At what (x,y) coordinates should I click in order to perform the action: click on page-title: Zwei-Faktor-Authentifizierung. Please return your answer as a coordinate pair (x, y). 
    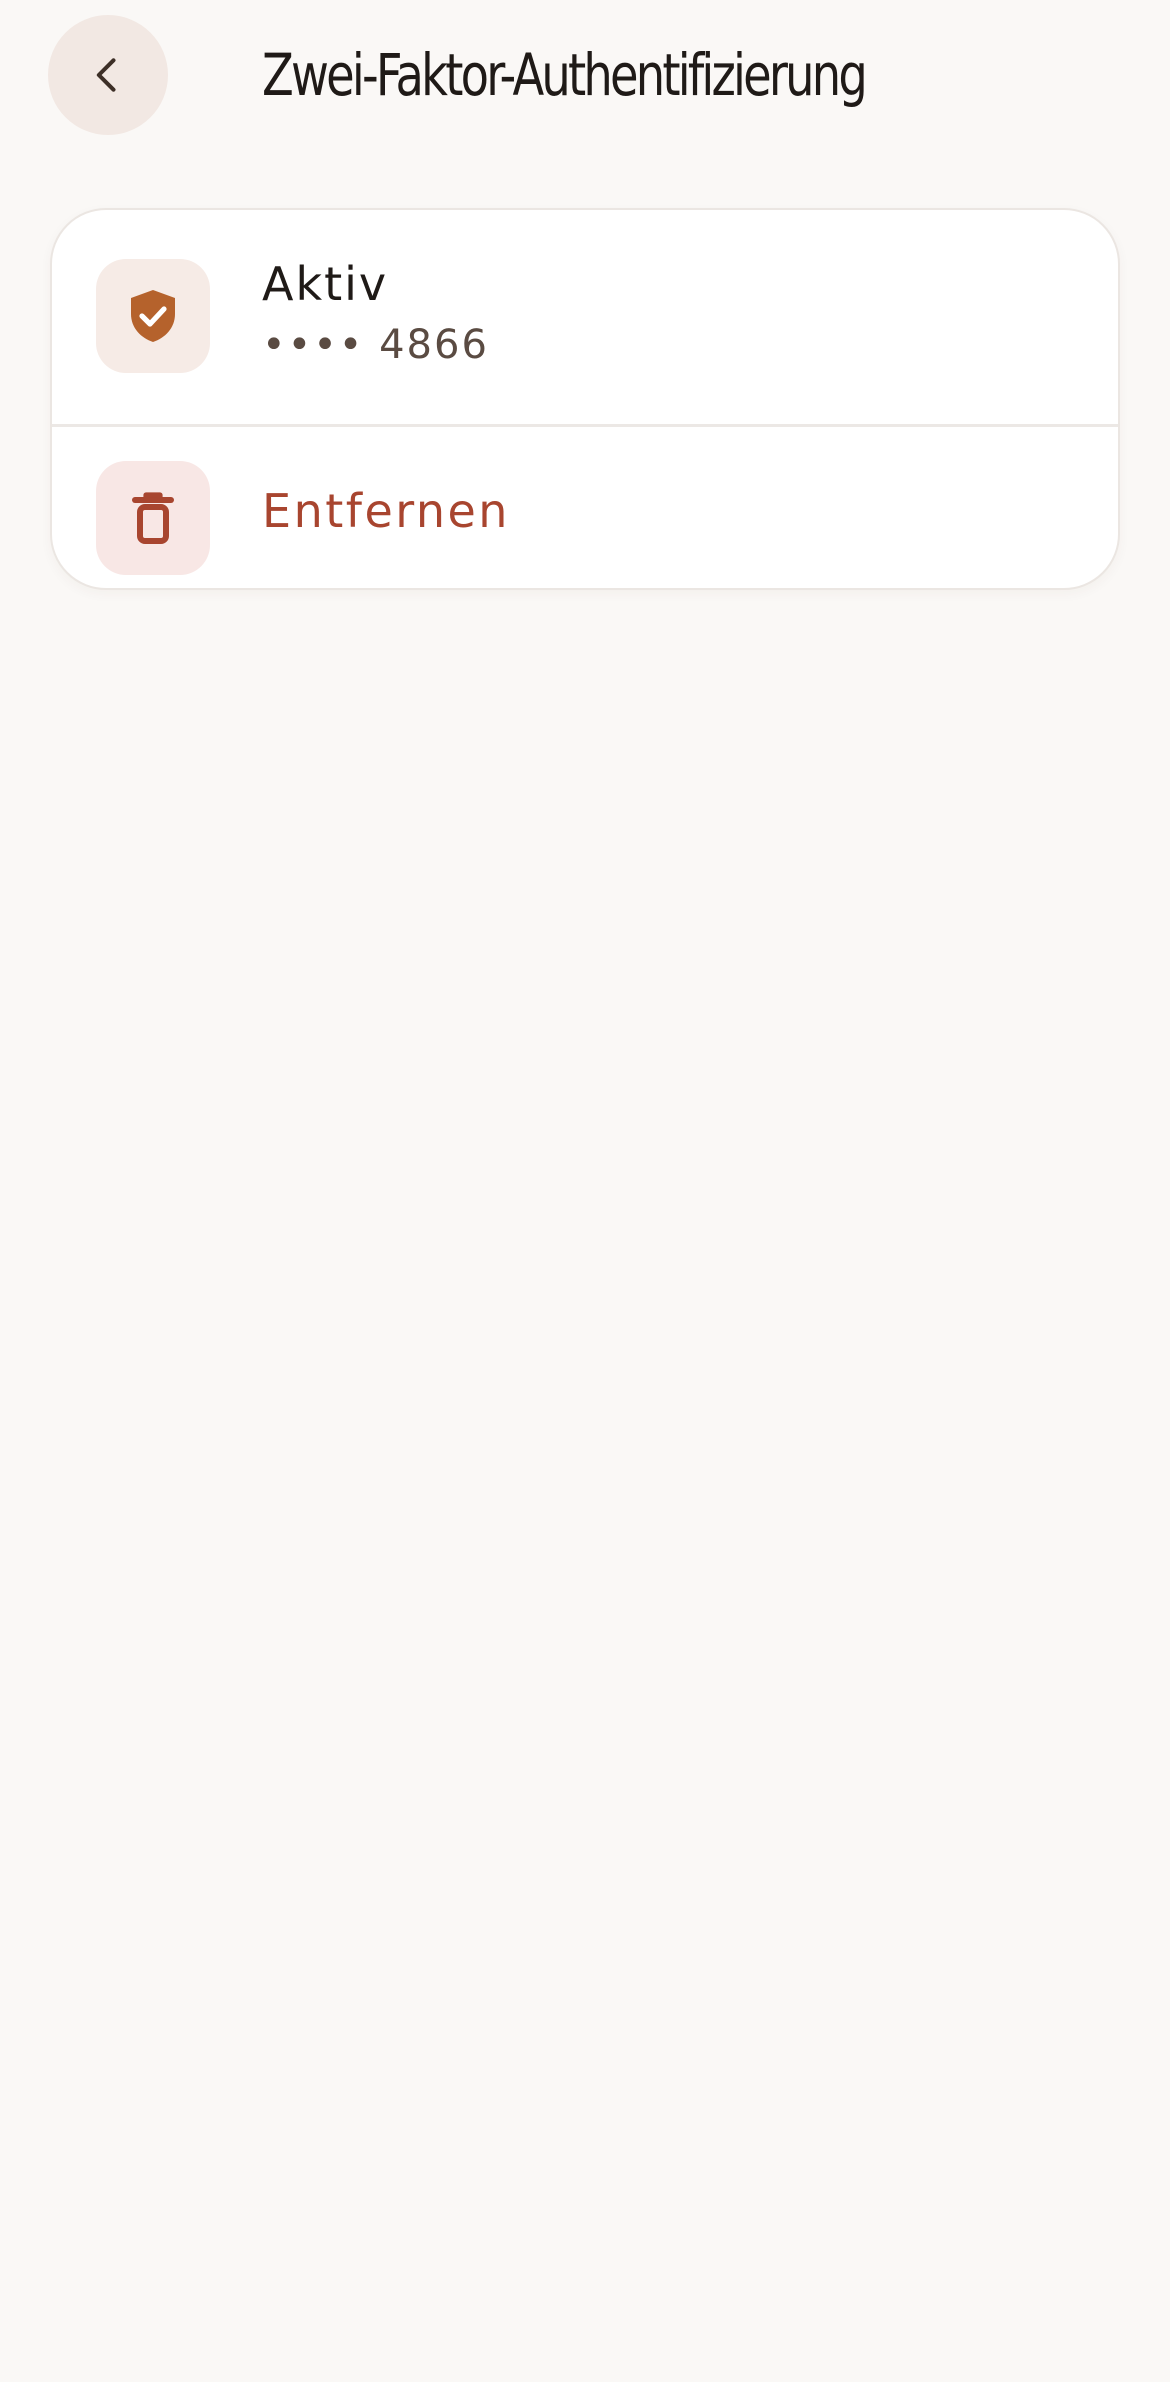
    Looking at the image, I should click on (565, 75).